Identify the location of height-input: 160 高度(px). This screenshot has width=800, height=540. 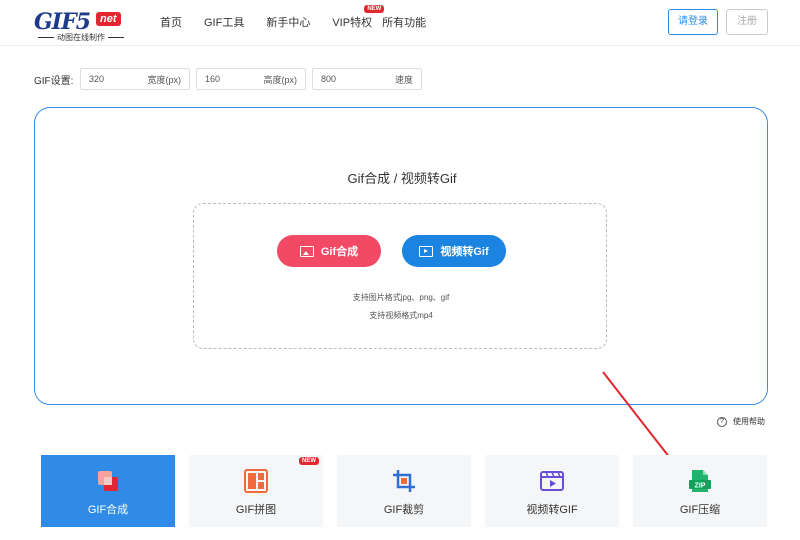
(251, 79).